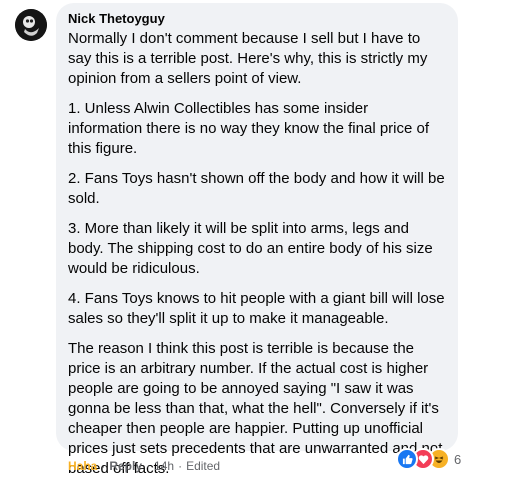 The height and width of the screenshot is (485, 509). Describe the element at coordinates (458, 459) in the screenshot. I see `reaction-count: 6` at that location.